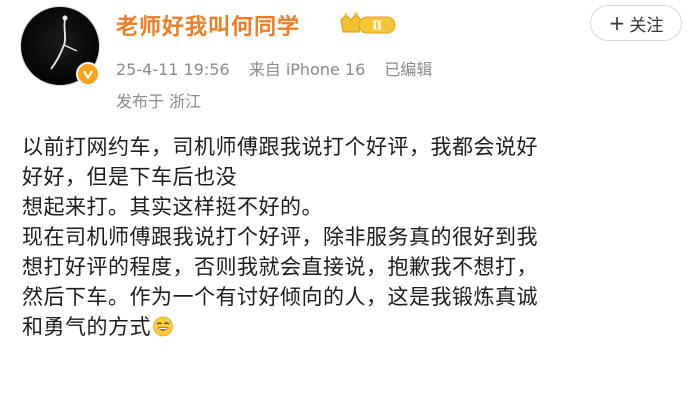 This screenshot has width=700, height=419. What do you see at coordinates (377, 26) in the screenshot?
I see `level-badge-label: Ⅱ` at bounding box center [377, 26].